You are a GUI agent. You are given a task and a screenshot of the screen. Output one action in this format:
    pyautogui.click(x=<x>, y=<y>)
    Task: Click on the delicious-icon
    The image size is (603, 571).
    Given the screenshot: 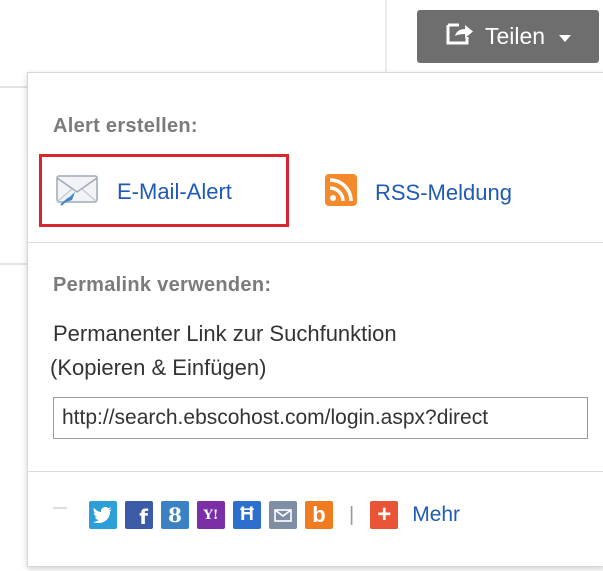 What is the action you would take?
    pyautogui.click(x=67, y=515)
    